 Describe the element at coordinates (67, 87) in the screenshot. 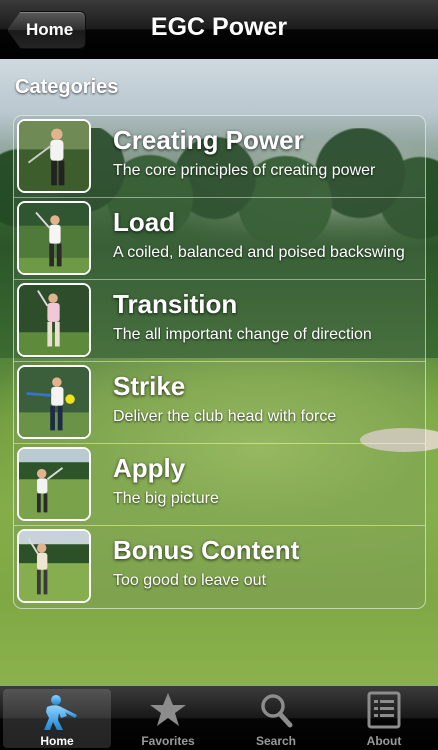

I see `section-header: Categories` at that location.